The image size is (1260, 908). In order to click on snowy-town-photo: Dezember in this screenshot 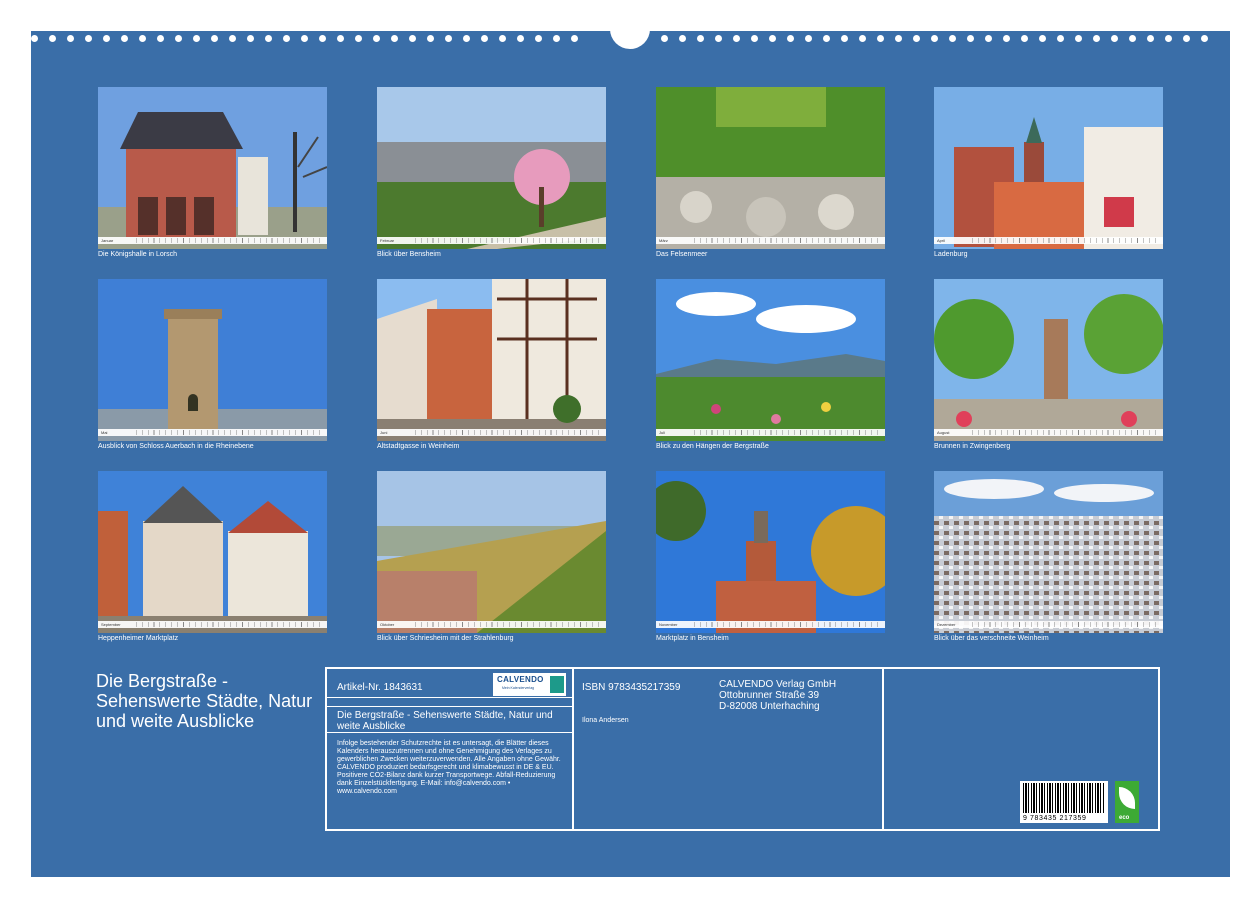, I will do `click(1048, 552)`.